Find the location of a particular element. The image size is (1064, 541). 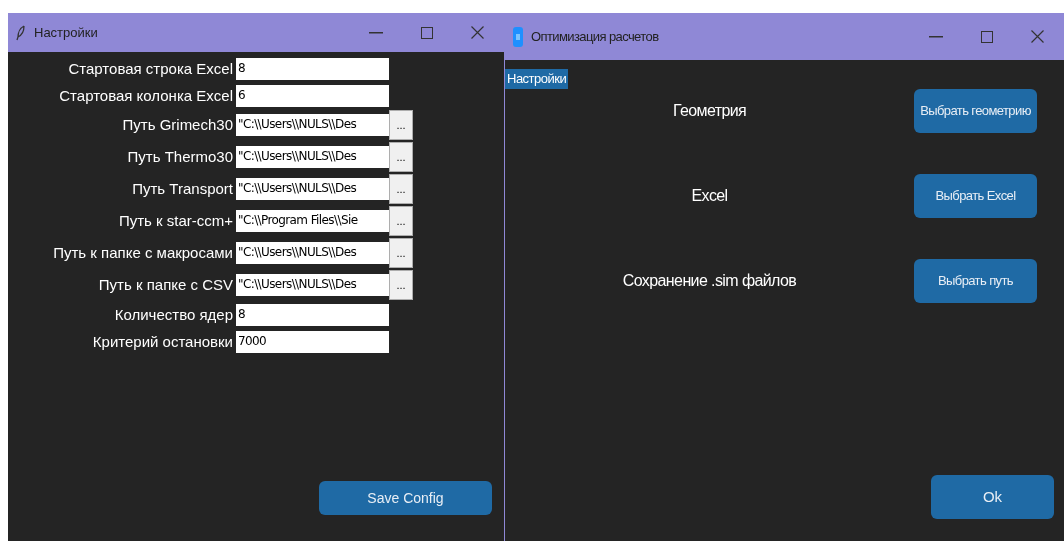

save-config-button: Save Config is located at coordinates (405, 498).